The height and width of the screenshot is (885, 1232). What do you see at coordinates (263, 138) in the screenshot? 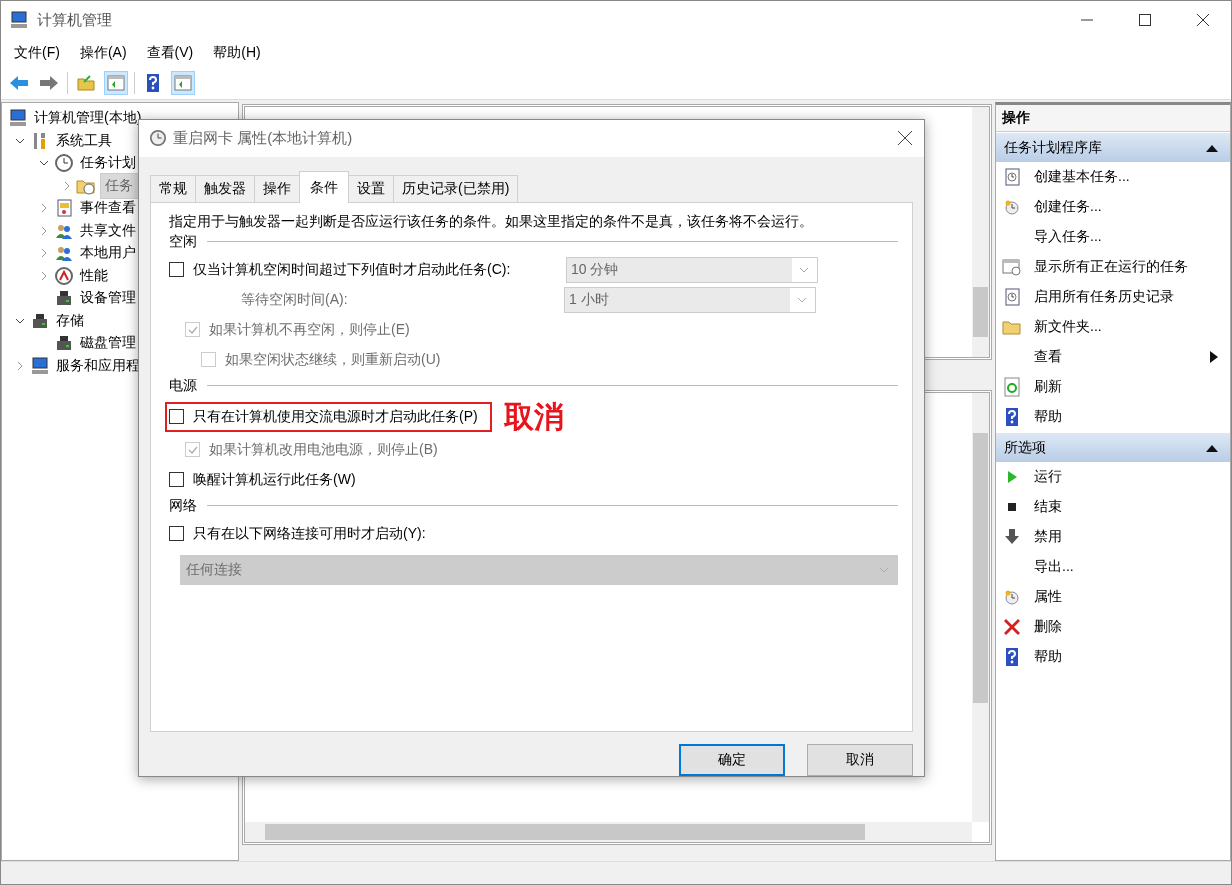
I see `dialog-title: 重启网卡 属性(本地计算机)` at bounding box center [263, 138].